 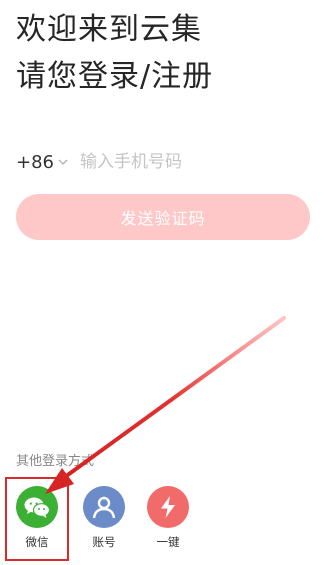 I want to click on title-line-login: 请您登录/注册, so click(x=115, y=76).